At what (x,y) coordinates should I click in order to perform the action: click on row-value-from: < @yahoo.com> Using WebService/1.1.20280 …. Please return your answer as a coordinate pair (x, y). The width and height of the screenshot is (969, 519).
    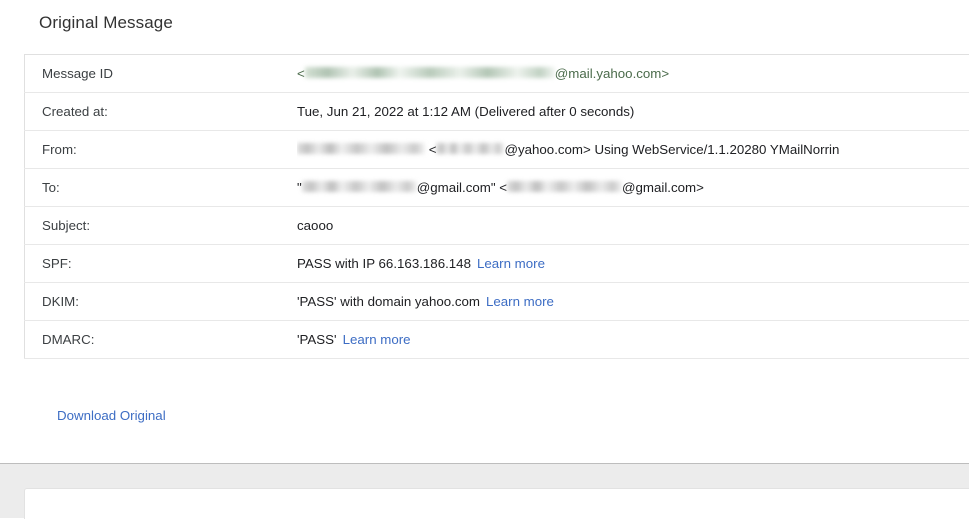
    Looking at the image, I should click on (633, 150).